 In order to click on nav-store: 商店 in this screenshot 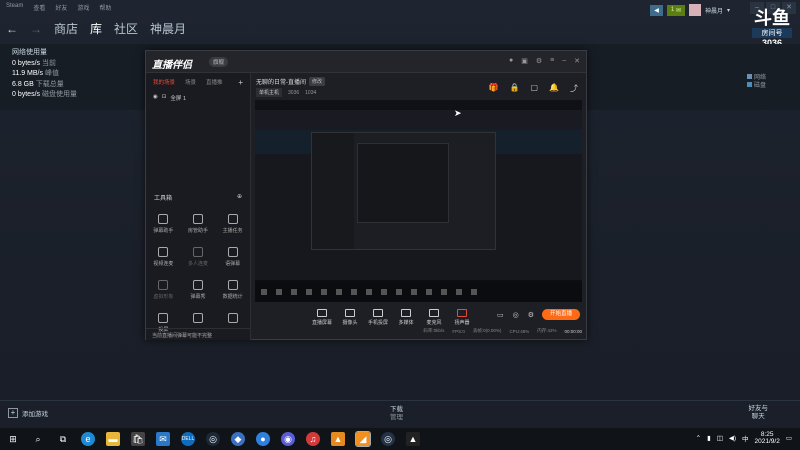, I will do `click(66, 28)`.